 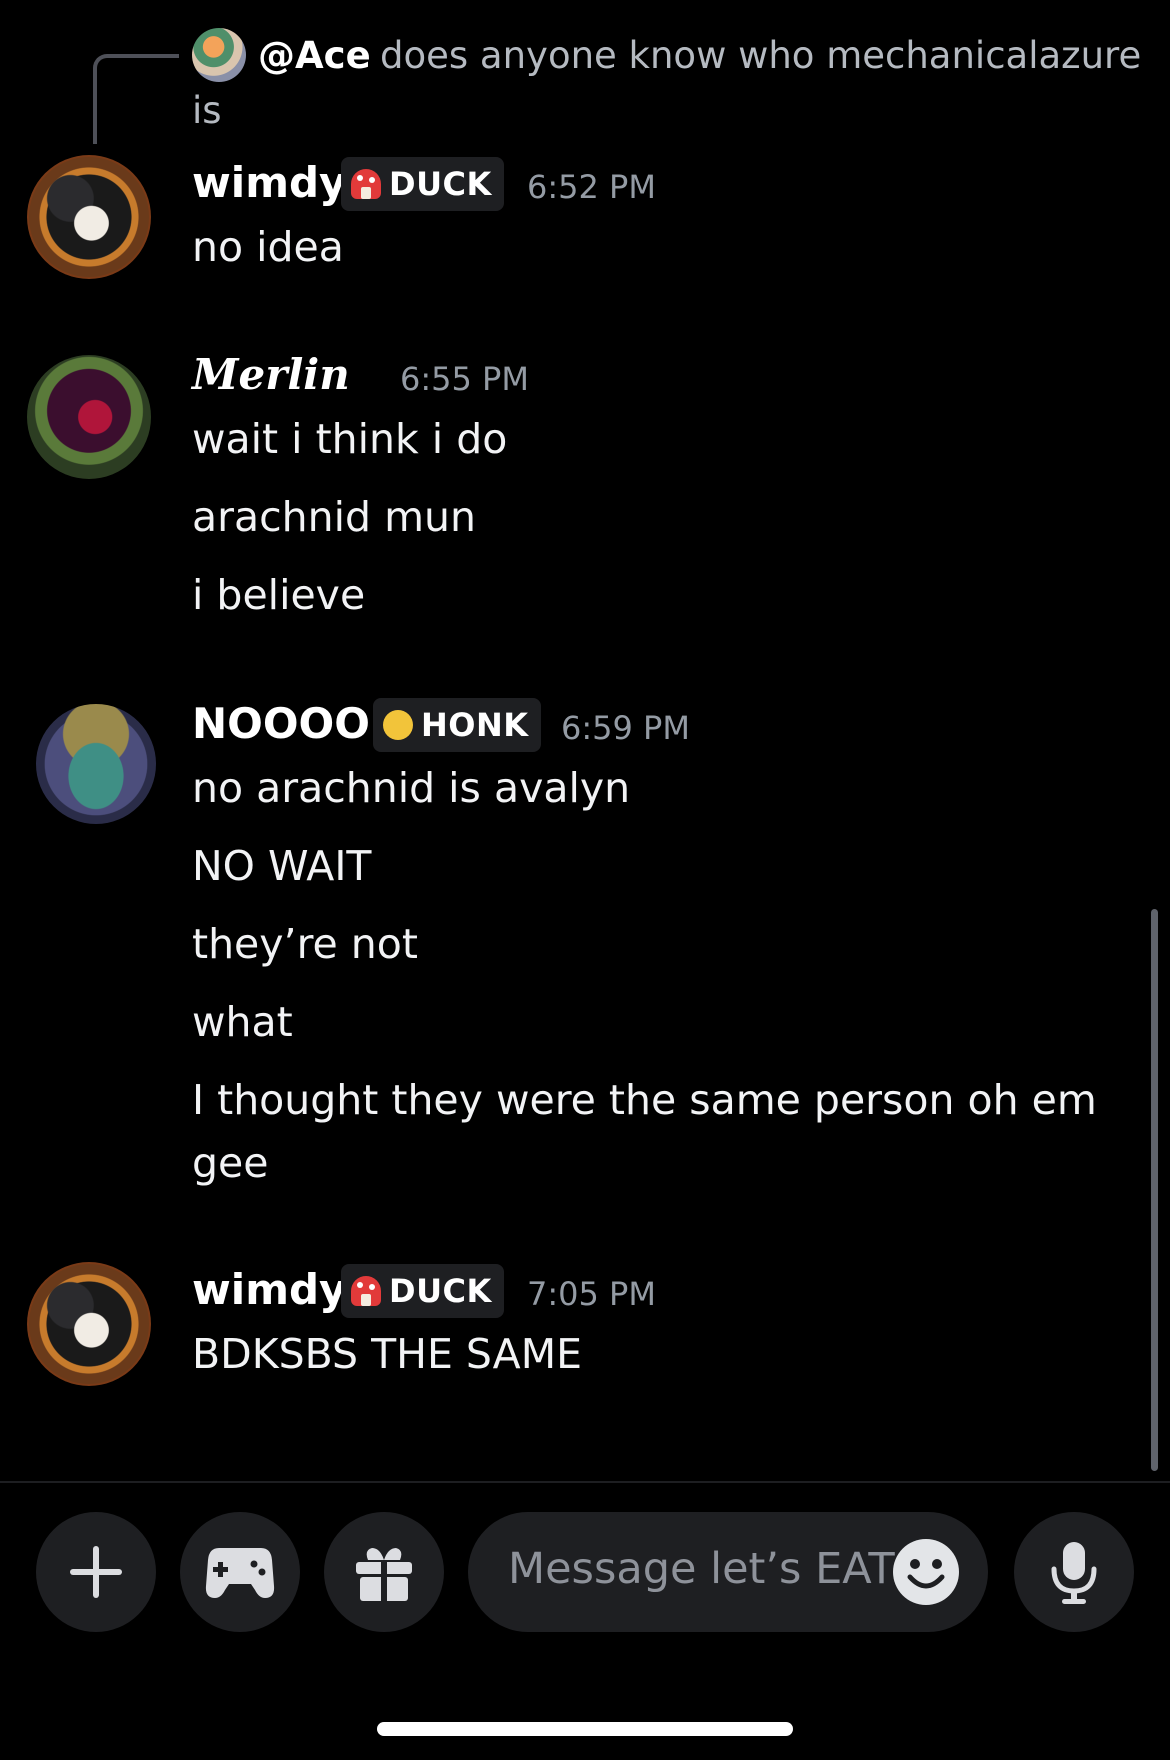 I want to click on timestamp: 6:52 PM, so click(x=591, y=187).